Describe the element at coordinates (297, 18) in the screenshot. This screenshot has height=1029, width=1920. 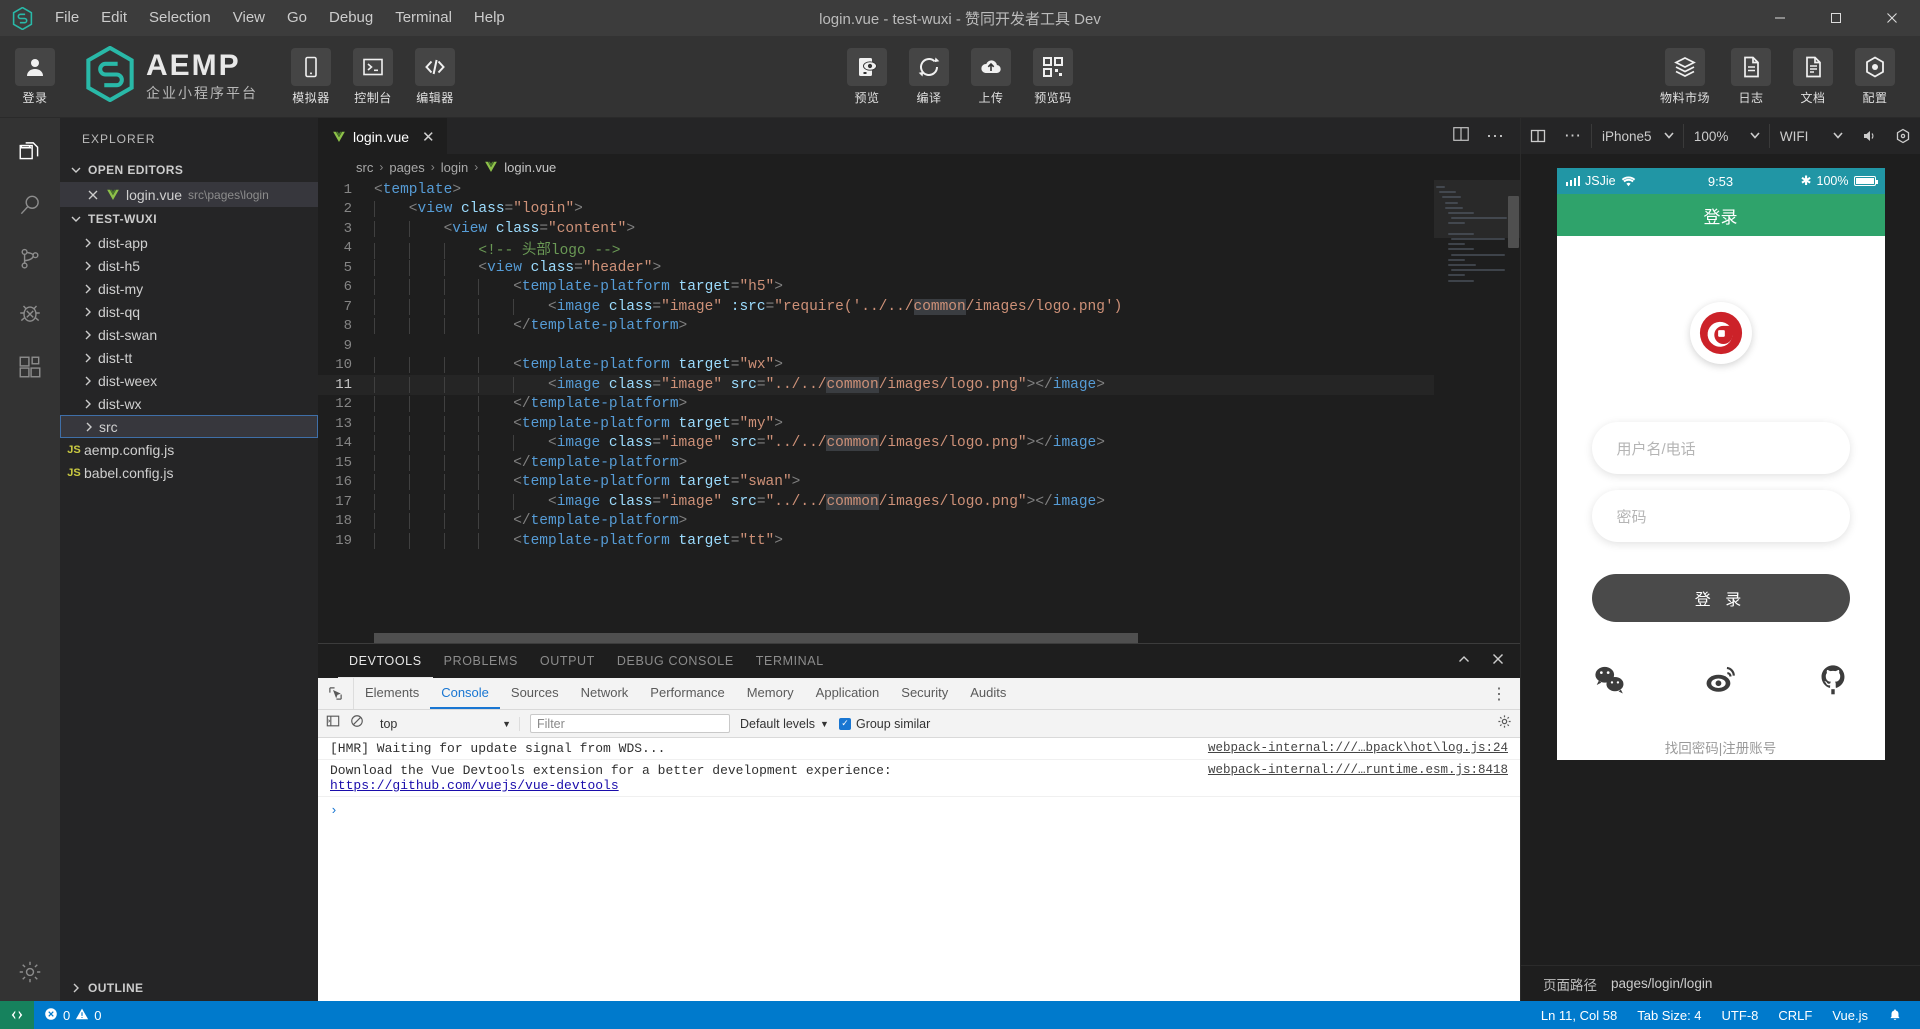
I see `menu-go: Go` at that location.